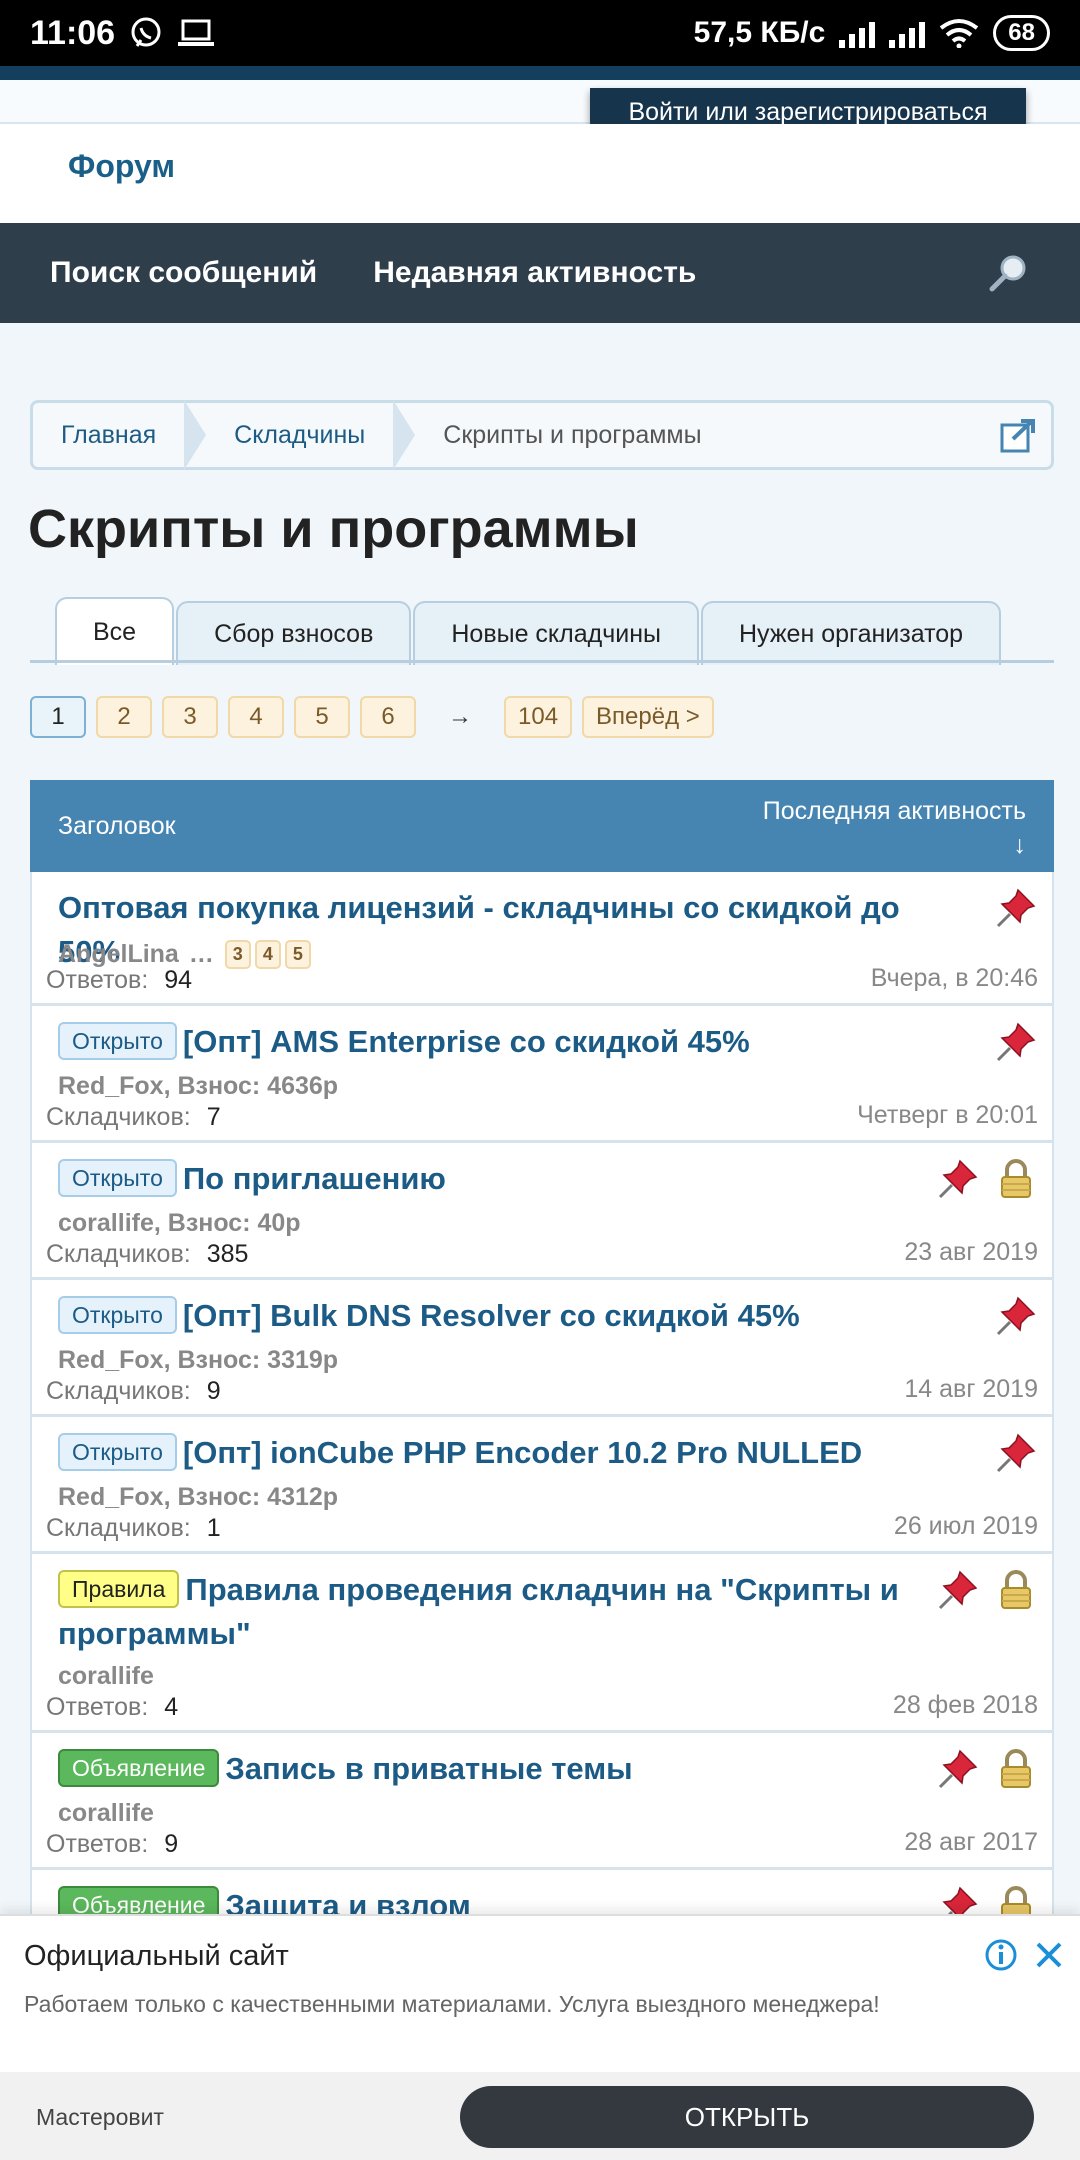 The image size is (1080, 2160). Describe the element at coordinates (388, 717) in the screenshot. I see `page-link: 6` at that location.